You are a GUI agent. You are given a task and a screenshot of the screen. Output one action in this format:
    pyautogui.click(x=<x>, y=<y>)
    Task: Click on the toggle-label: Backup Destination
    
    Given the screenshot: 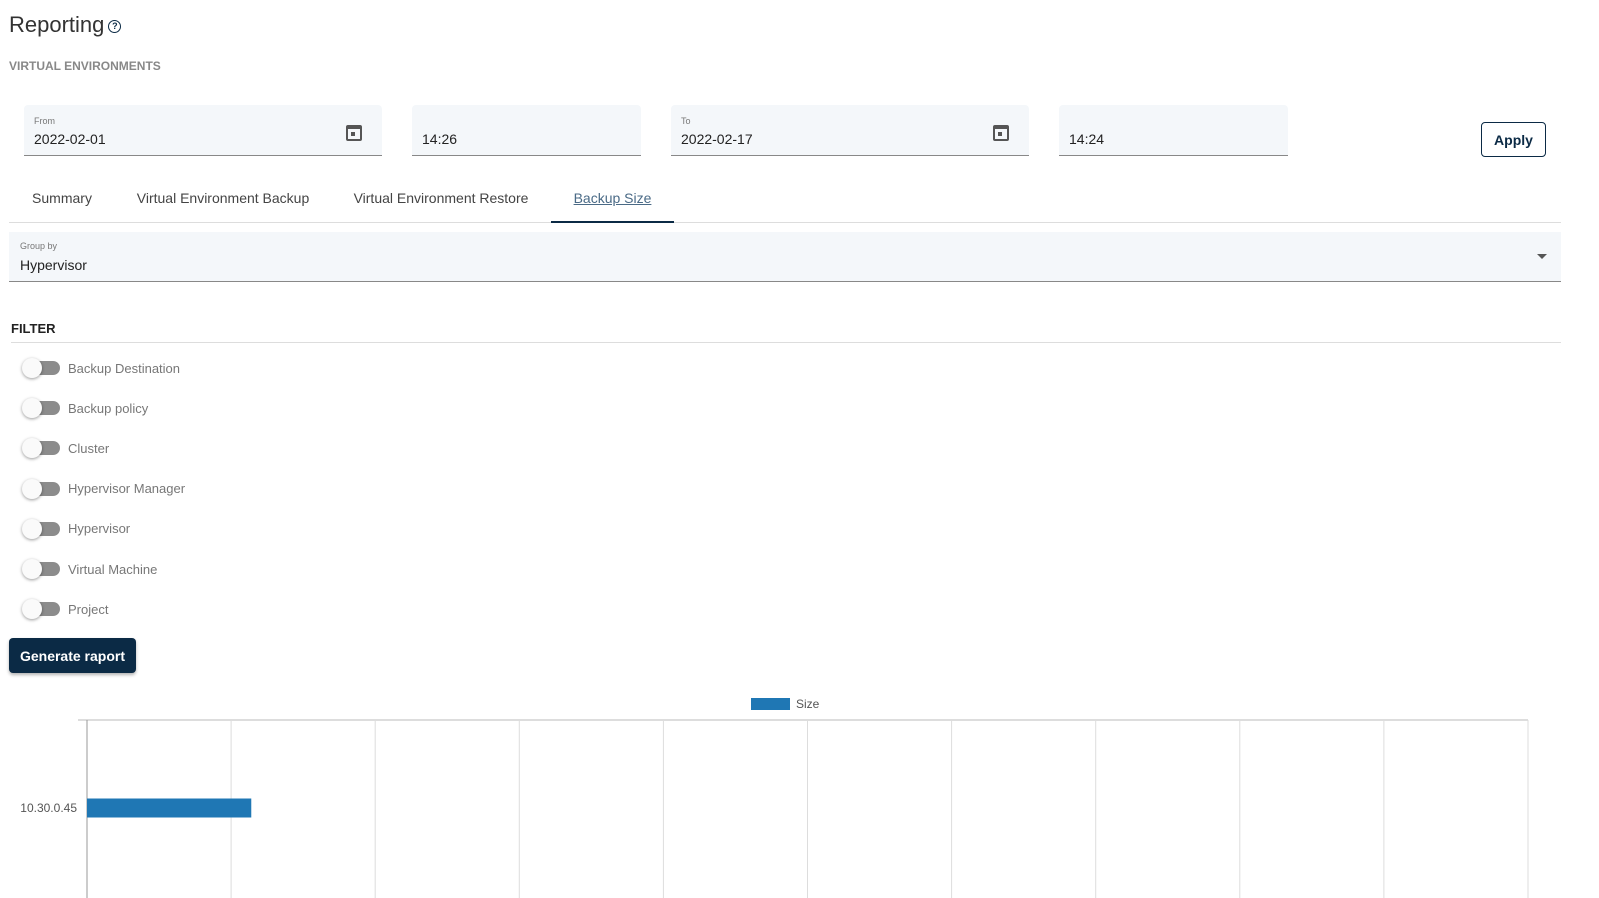 What is the action you would take?
    pyautogui.click(x=124, y=368)
    